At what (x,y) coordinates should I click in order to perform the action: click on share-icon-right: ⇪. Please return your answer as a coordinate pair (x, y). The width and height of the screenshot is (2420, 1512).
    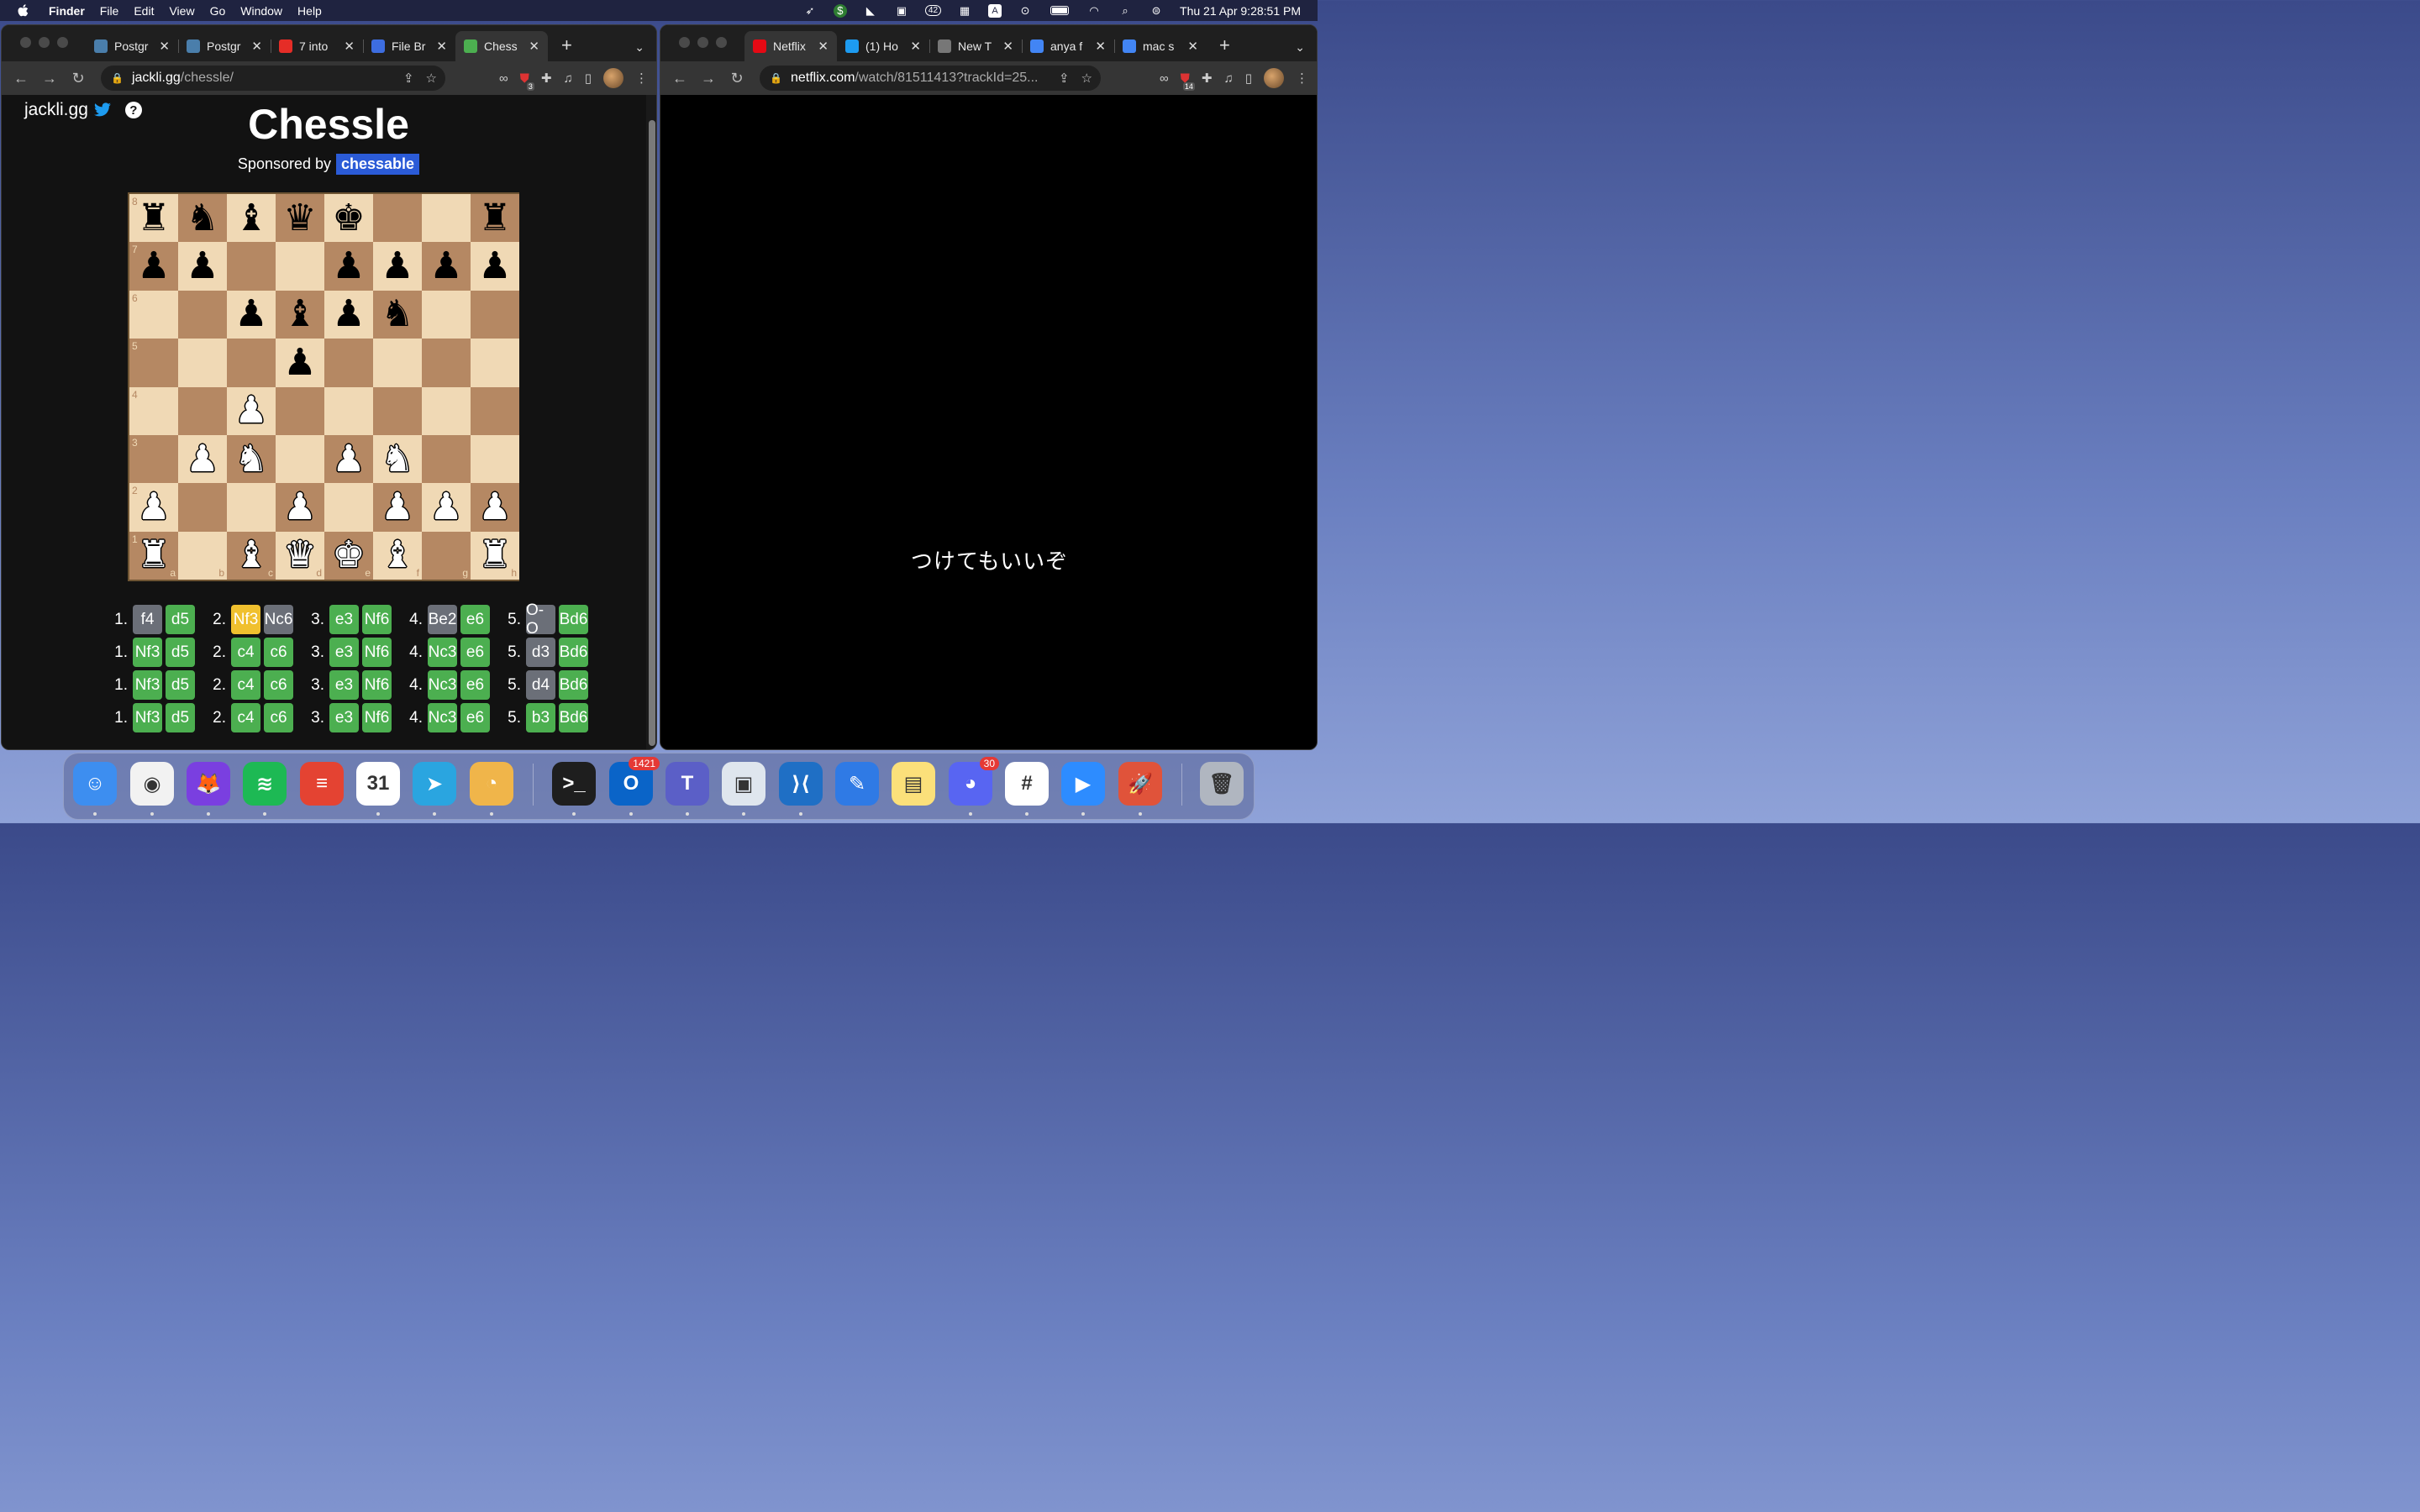
    Looking at the image, I should click on (1064, 78).